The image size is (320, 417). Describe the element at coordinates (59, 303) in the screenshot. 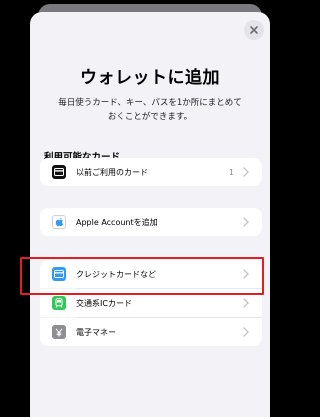

I see `train-icon` at that location.